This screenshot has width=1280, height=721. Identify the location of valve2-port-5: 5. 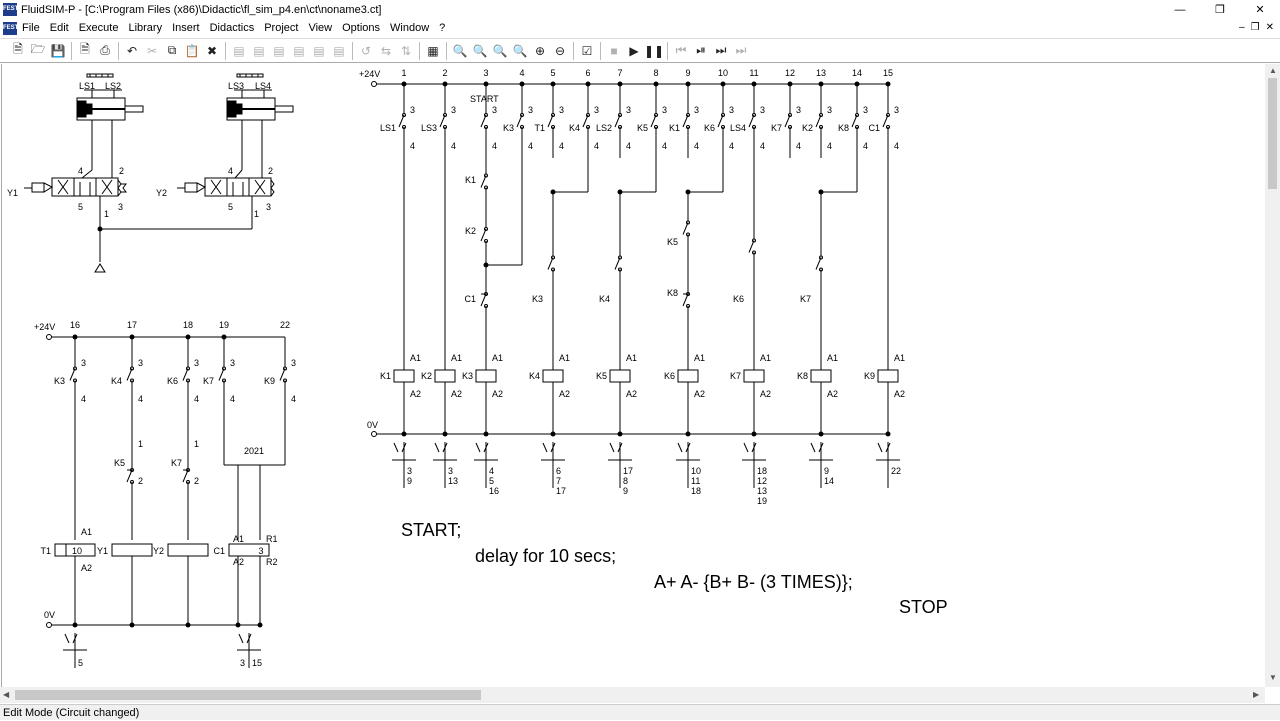
(230, 207).